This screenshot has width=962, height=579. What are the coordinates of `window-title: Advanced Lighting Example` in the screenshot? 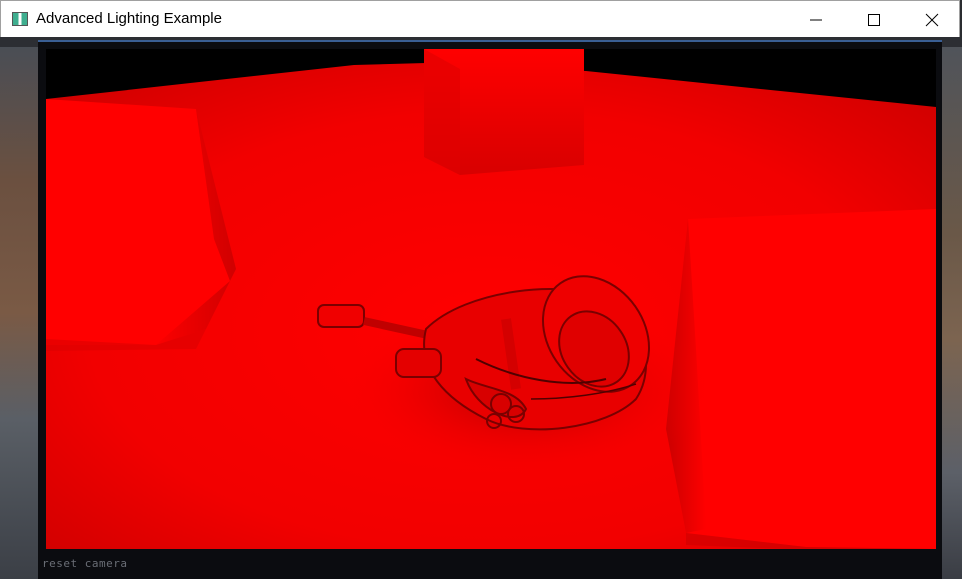 It's located at (129, 18).